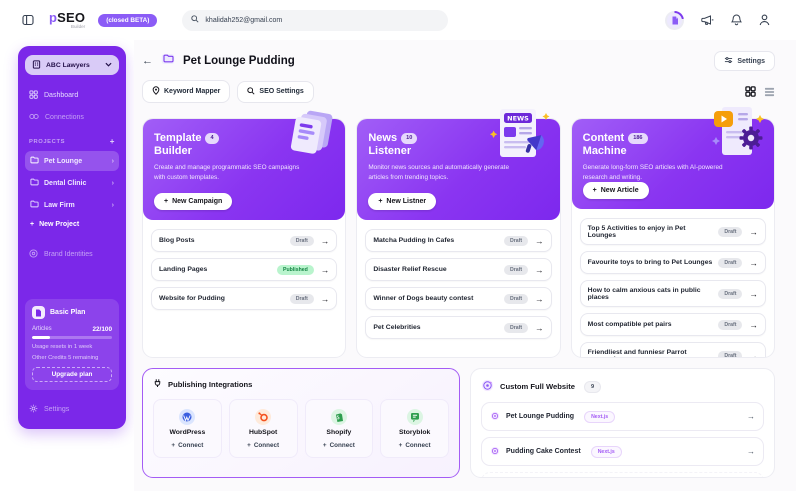  What do you see at coordinates (72, 161) in the screenshot?
I see `sidebar-project-pet-lounge: Pet Lounge ›` at bounding box center [72, 161].